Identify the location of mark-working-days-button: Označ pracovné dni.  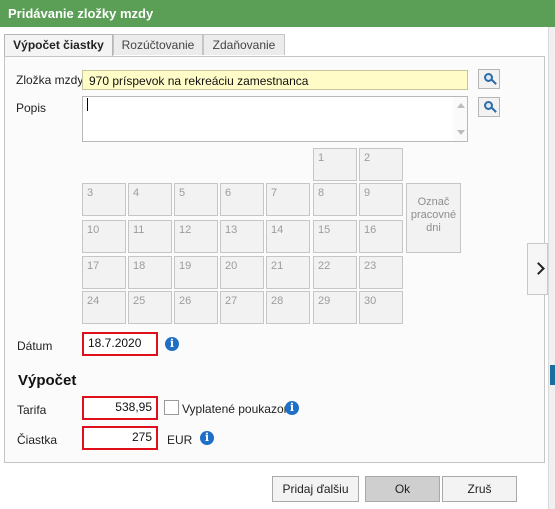
(433, 218).